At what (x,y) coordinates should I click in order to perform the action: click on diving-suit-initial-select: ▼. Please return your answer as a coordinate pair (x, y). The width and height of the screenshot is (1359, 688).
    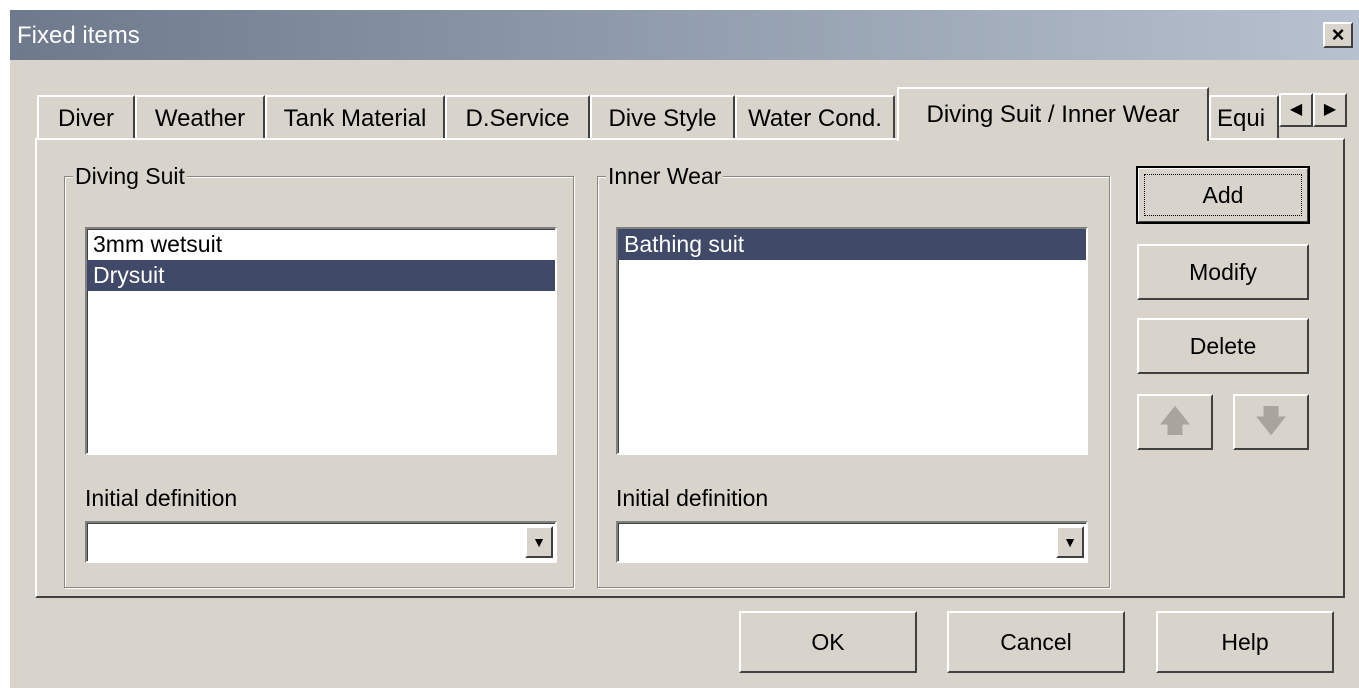
    Looking at the image, I should click on (321, 542).